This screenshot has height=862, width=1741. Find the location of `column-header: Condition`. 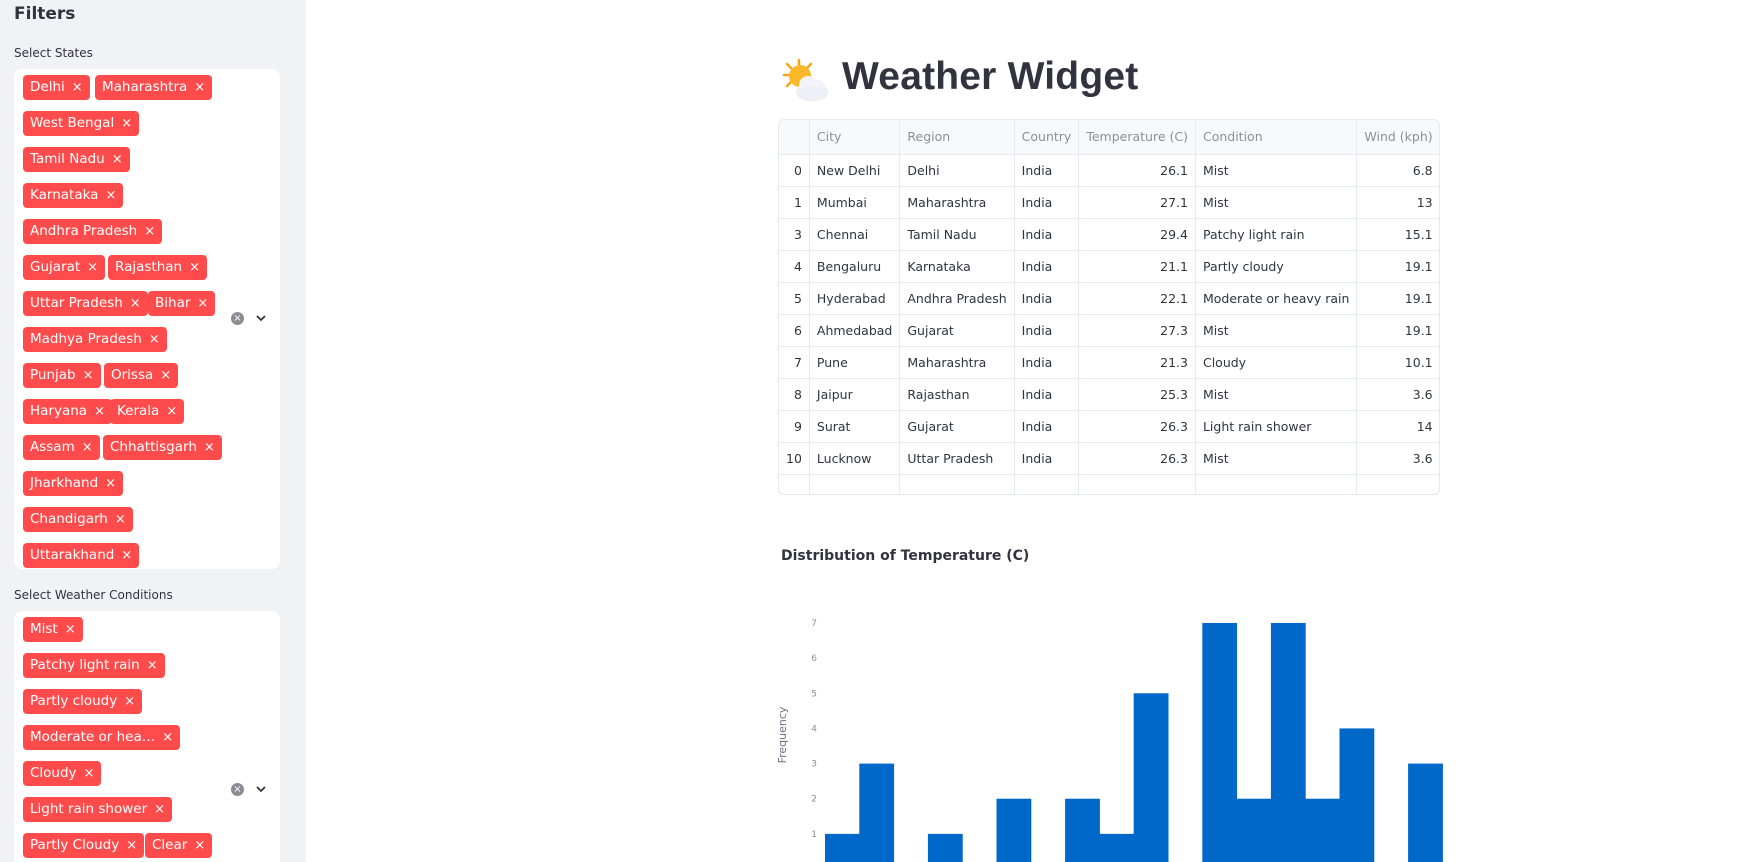

column-header: Condition is located at coordinates (1276, 137).